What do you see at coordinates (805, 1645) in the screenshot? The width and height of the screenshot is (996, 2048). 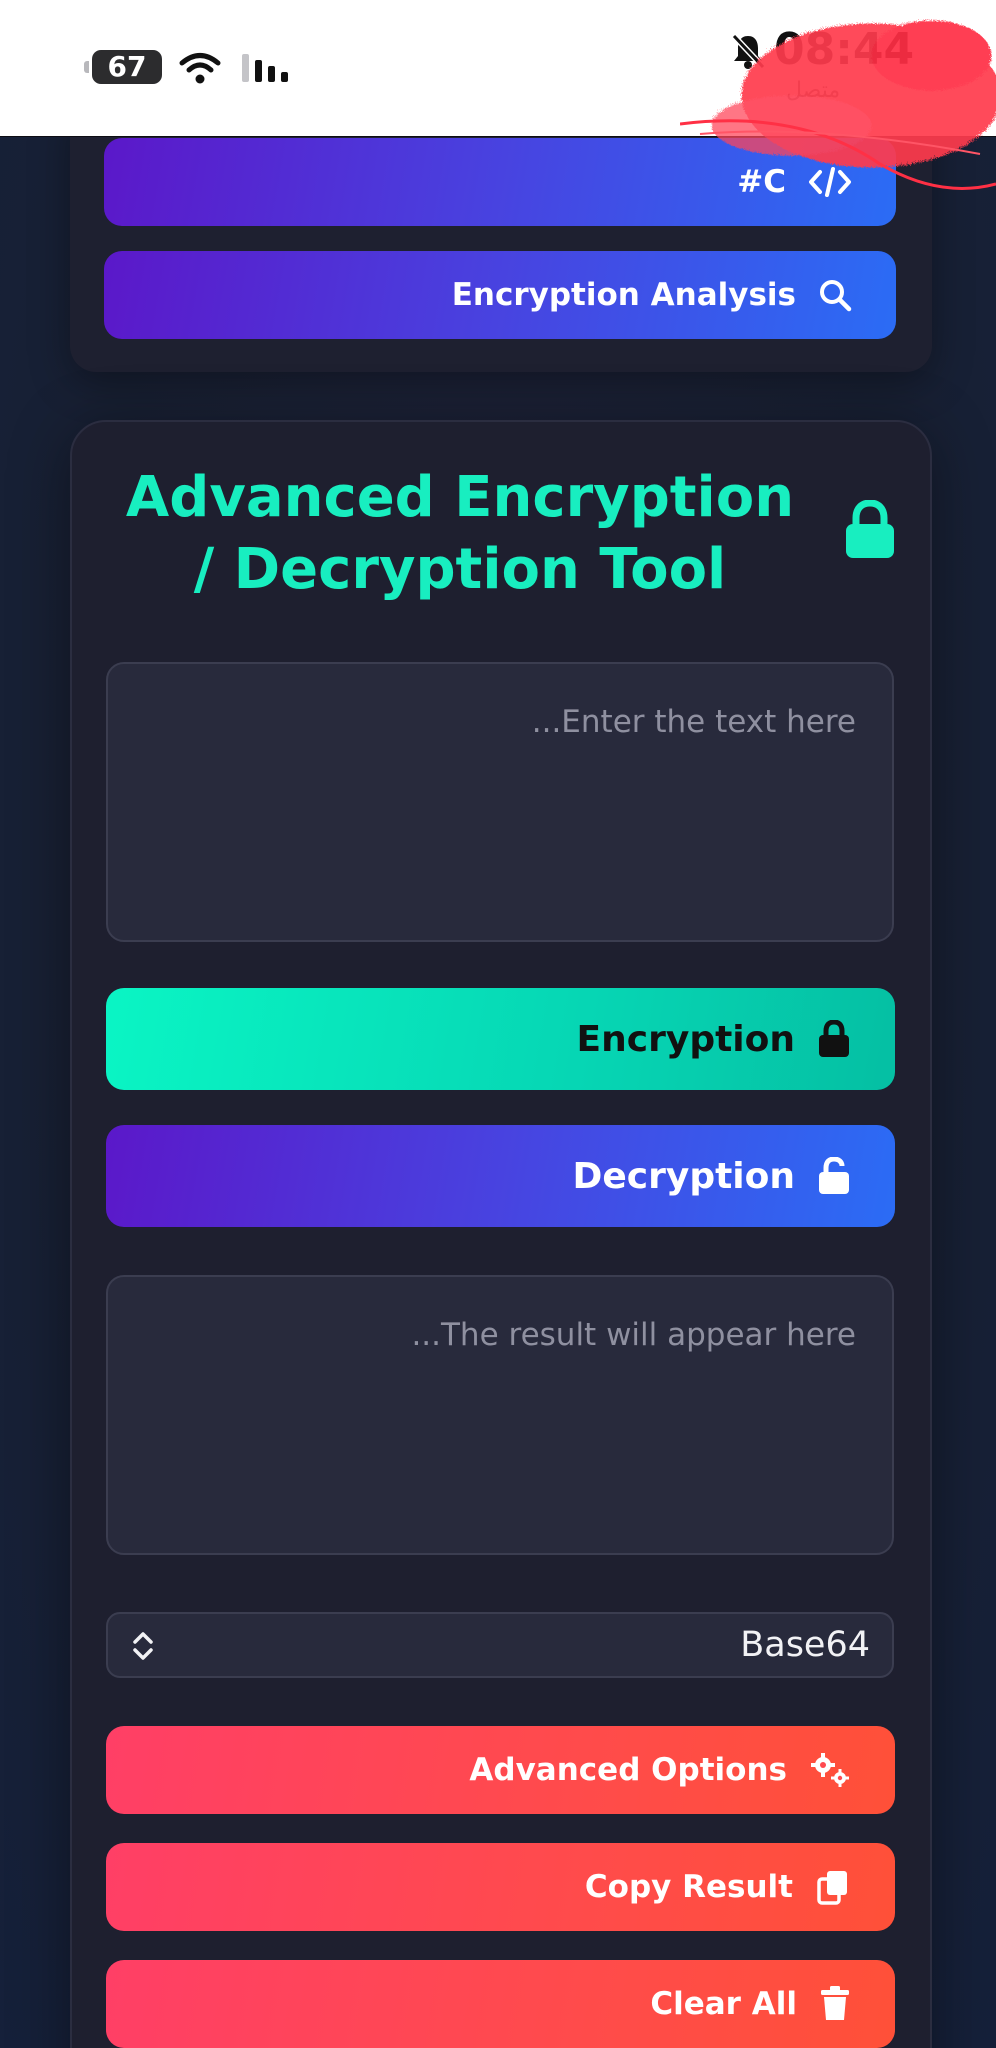 I see `method-select-value: Base64` at bounding box center [805, 1645].